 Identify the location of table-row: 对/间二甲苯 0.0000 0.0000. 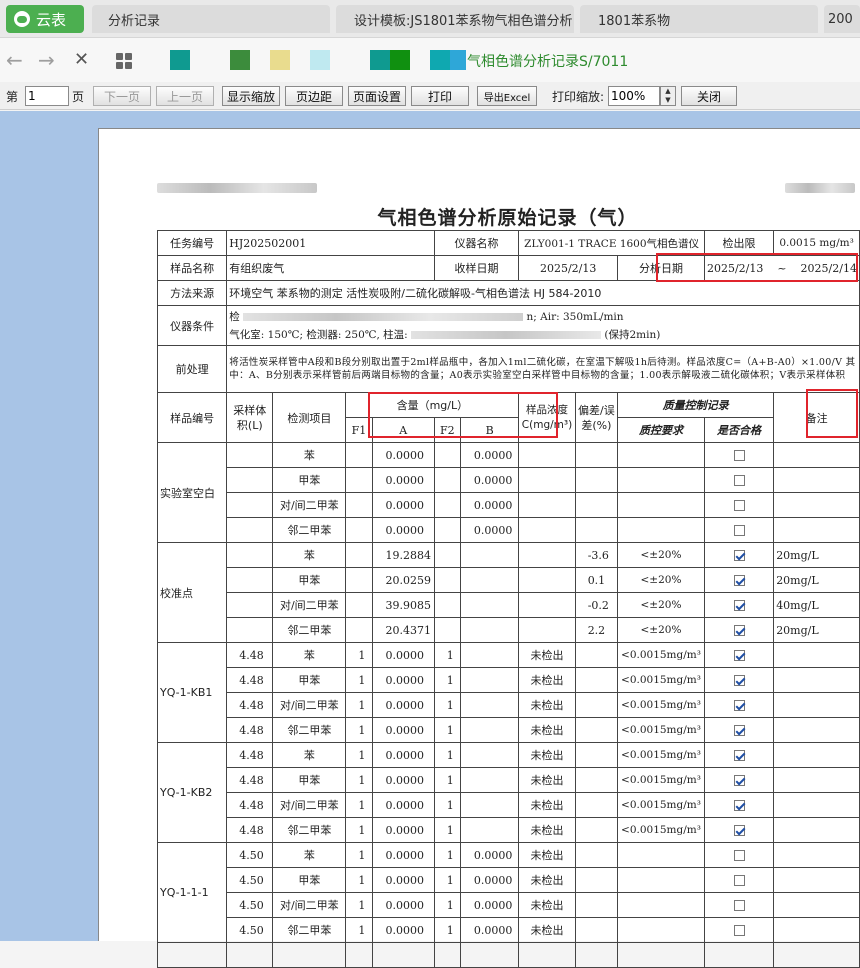
(509, 505).